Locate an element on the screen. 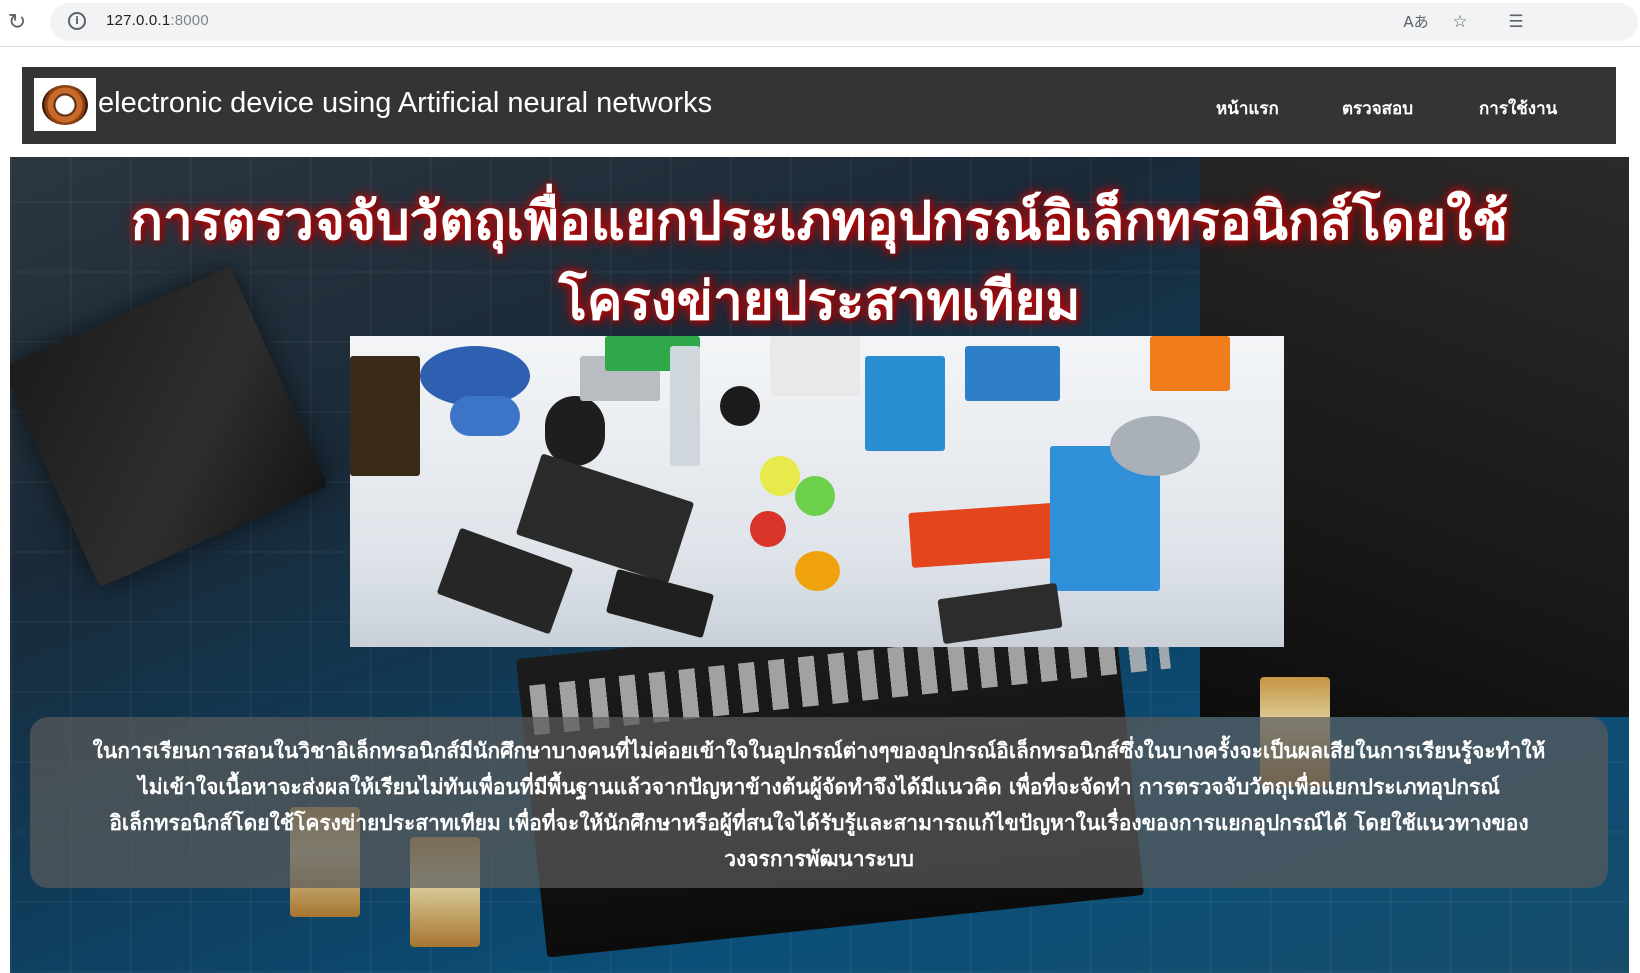 The width and height of the screenshot is (1640, 973). favorites-icon: ☰ is located at coordinates (1516, 22).